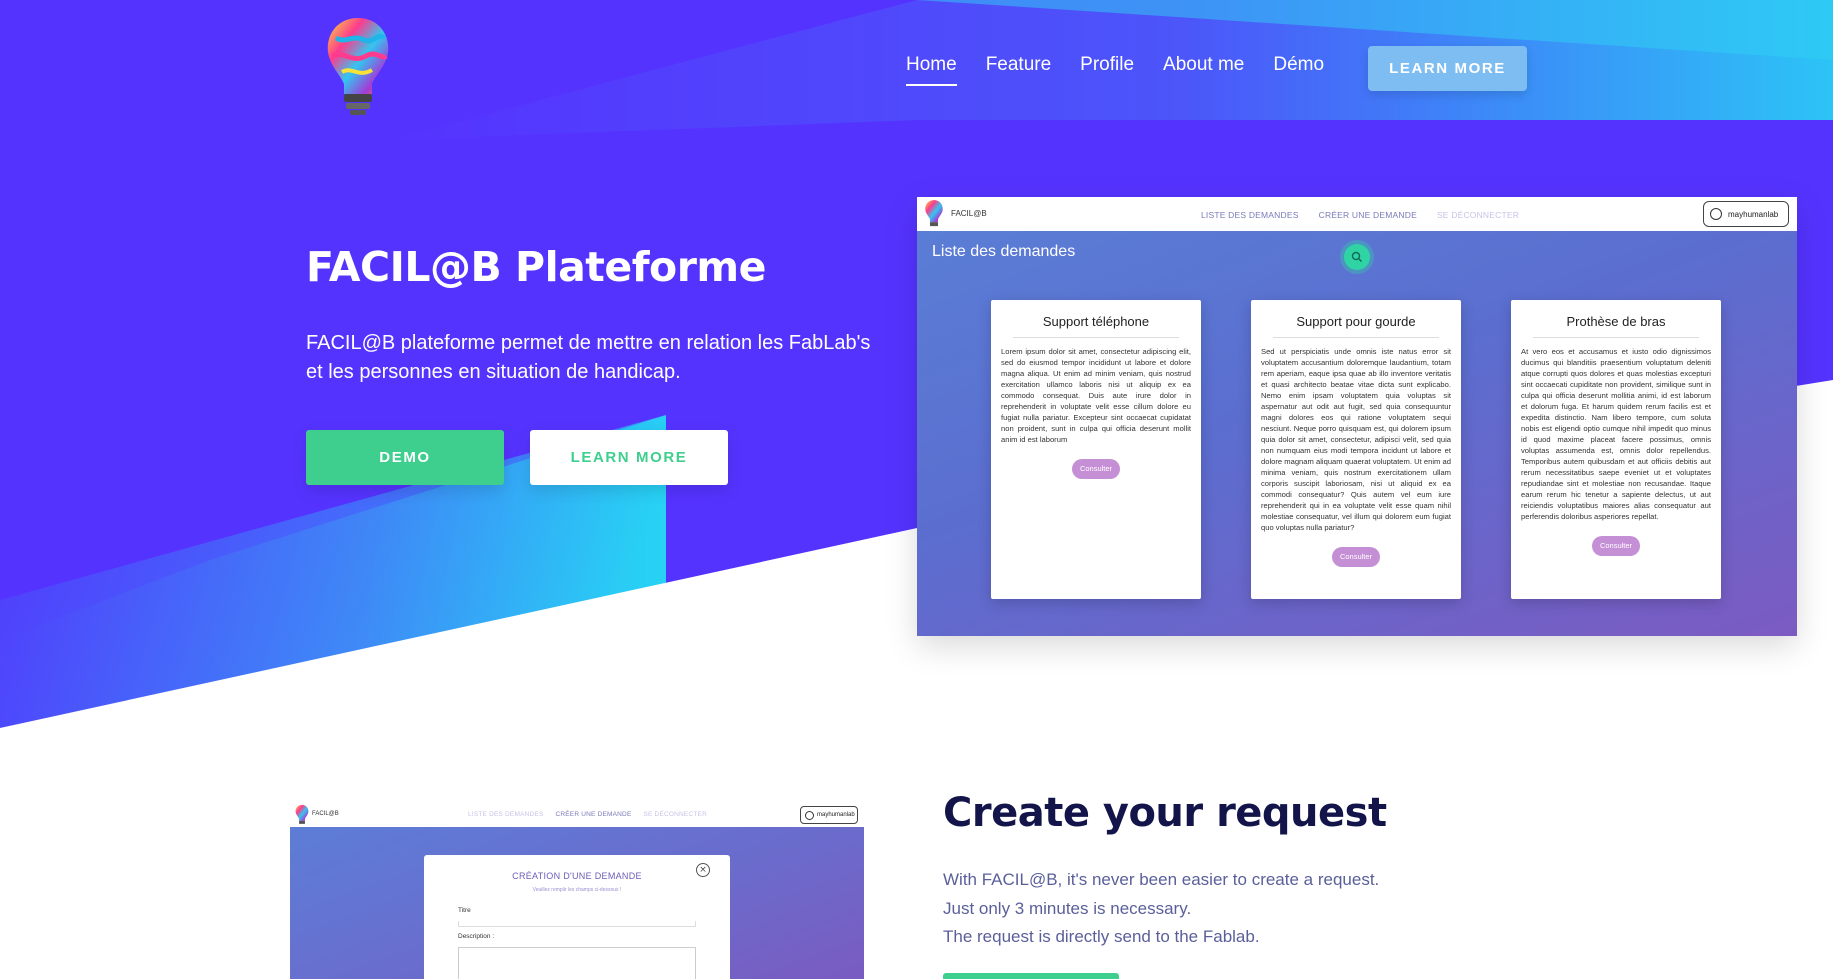 This screenshot has width=1833, height=979. I want to click on close-icon: ×, so click(703, 870).